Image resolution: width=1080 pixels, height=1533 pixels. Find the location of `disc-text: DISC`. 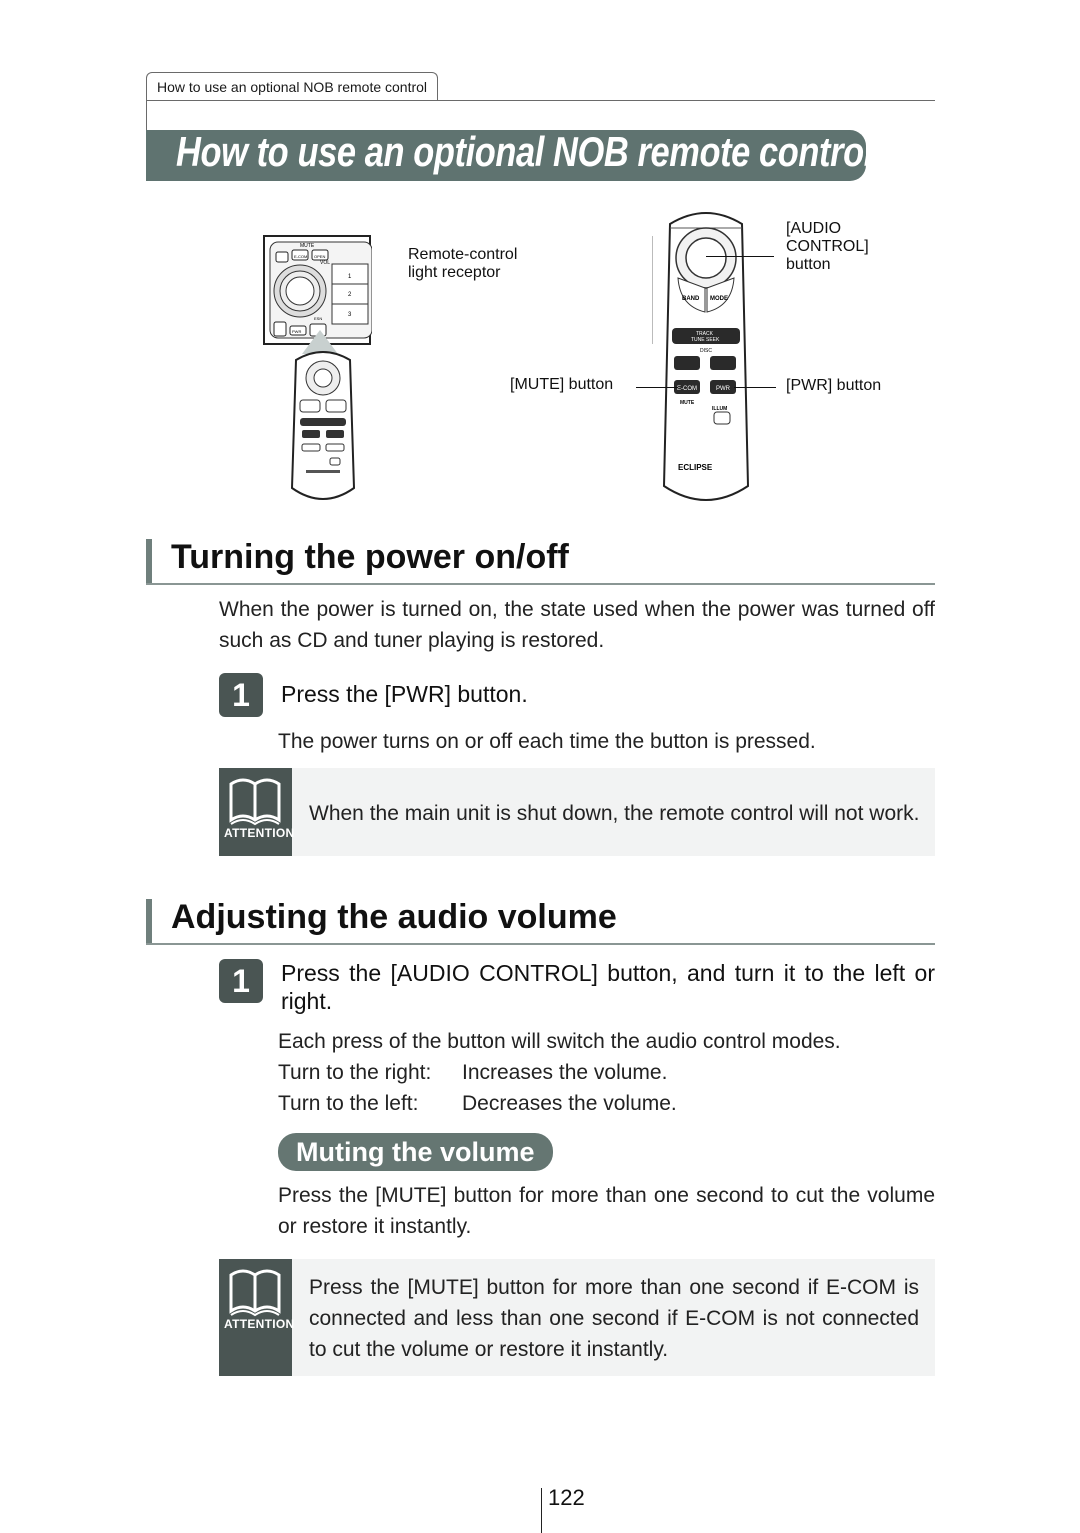

disc-text: DISC is located at coordinates (706, 351).